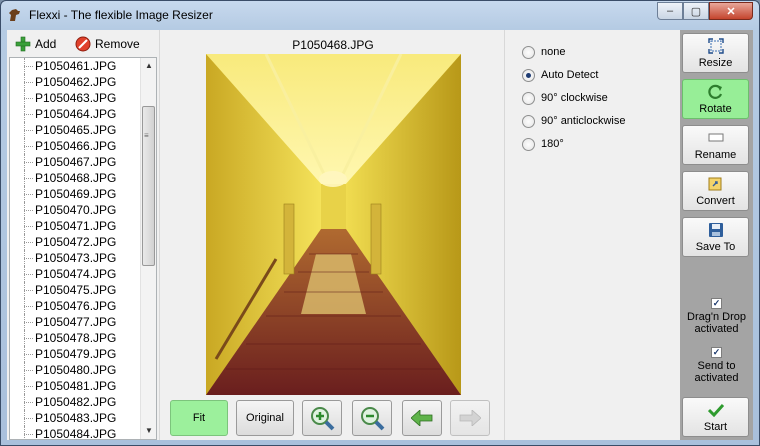  I want to click on file-list-item: P1050465.JPG, so click(76, 130).